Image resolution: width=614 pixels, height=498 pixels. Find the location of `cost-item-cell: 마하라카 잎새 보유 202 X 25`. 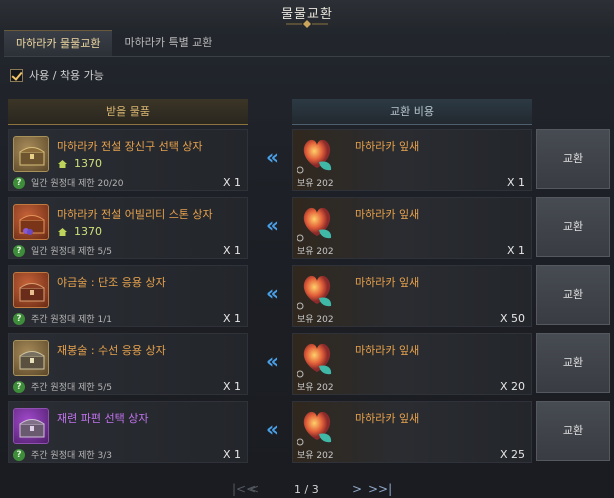

cost-item-cell: 마하라카 잎새 보유 202 X 25 is located at coordinates (412, 432).